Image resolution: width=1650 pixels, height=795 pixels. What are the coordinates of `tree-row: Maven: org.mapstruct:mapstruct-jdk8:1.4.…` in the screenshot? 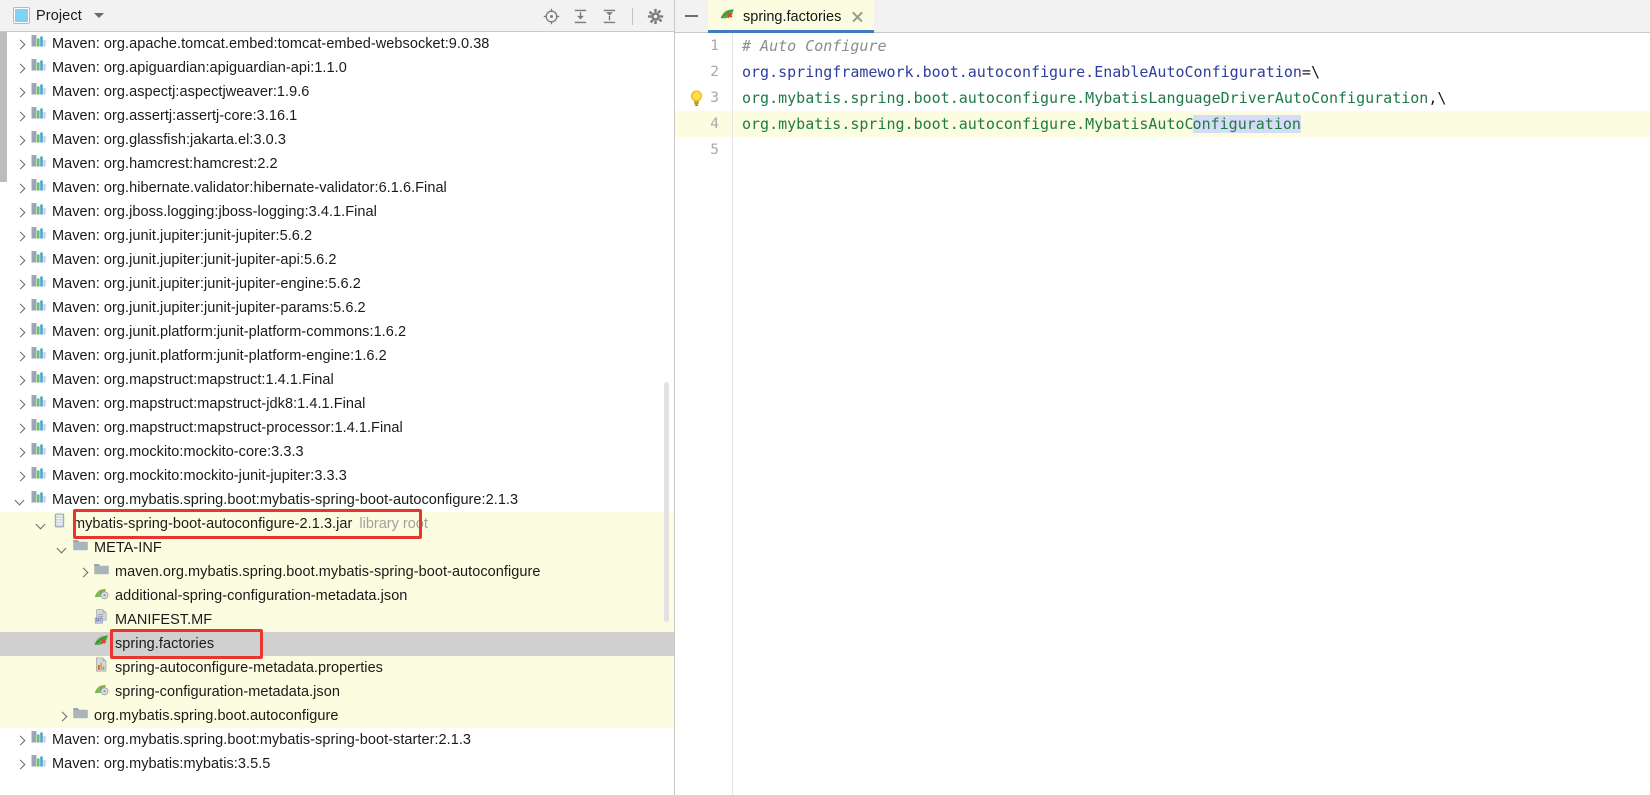 It's located at (337, 404).